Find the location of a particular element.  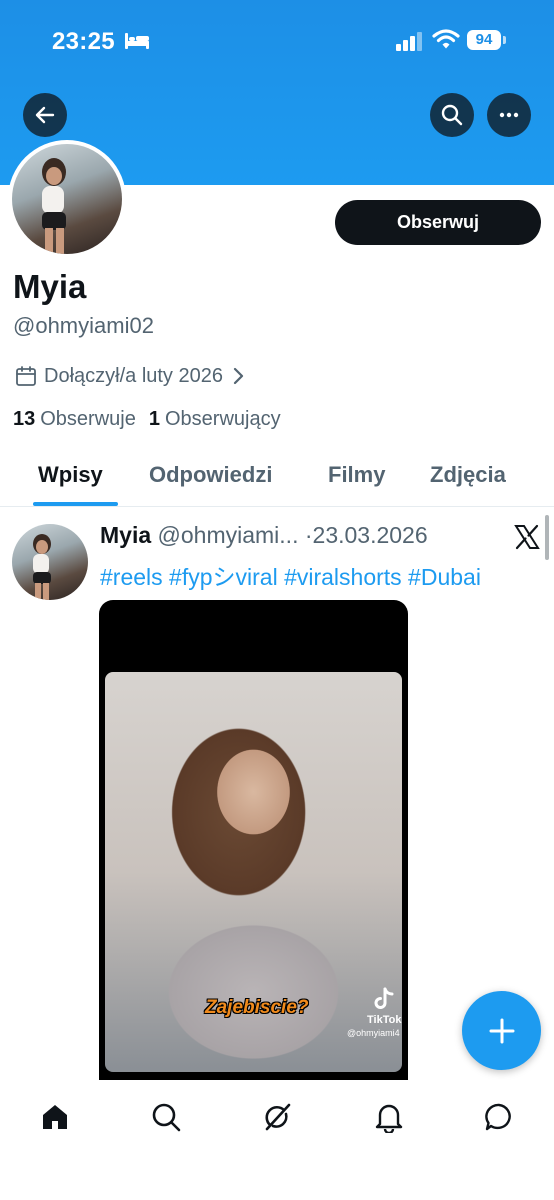

grok-icon is located at coordinates (278, 1117).